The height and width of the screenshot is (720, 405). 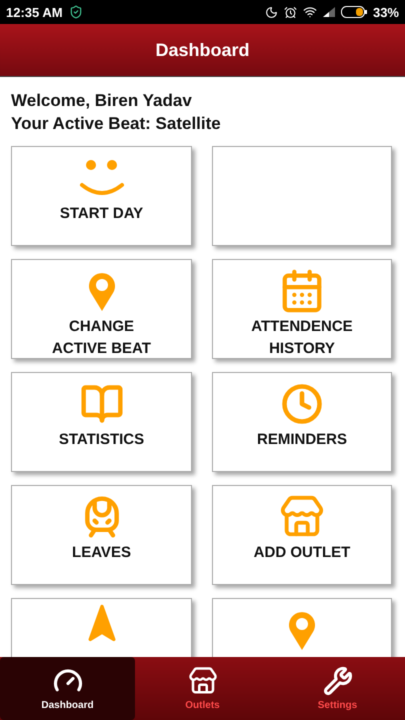 I want to click on clock-icon, so click(x=302, y=404).